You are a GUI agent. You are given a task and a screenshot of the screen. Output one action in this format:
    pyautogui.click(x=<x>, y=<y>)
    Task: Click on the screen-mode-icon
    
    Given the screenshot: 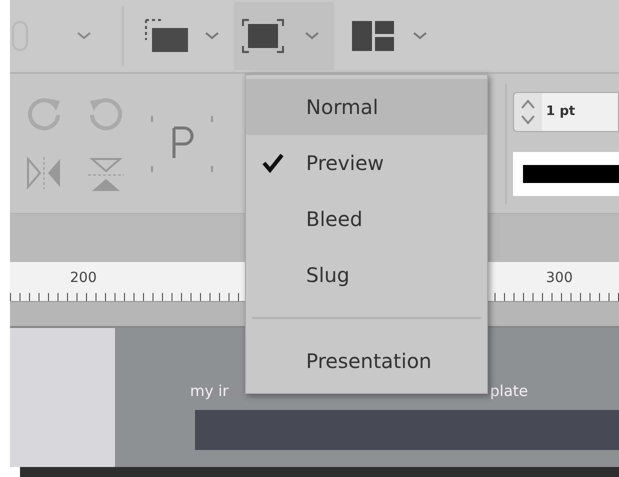 What is the action you would take?
    pyautogui.click(x=263, y=36)
    